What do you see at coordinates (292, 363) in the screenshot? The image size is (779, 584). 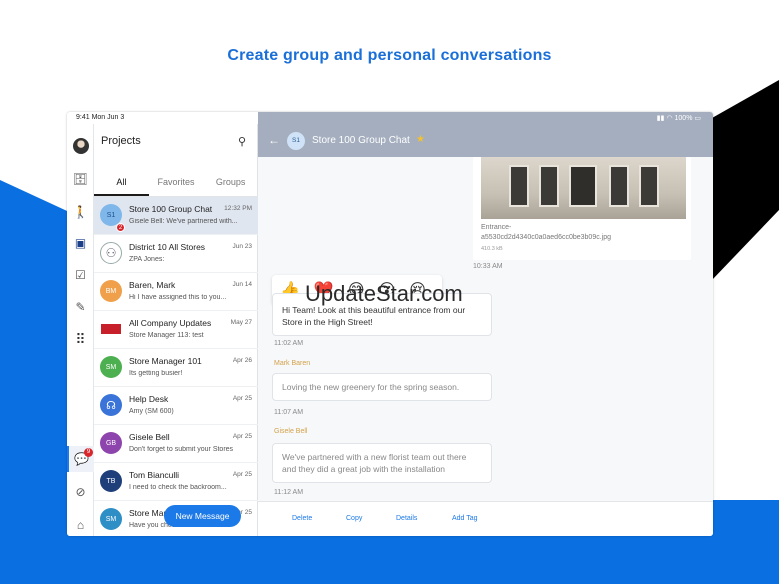 I see `message-sender: Mark Baren` at bounding box center [292, 363].